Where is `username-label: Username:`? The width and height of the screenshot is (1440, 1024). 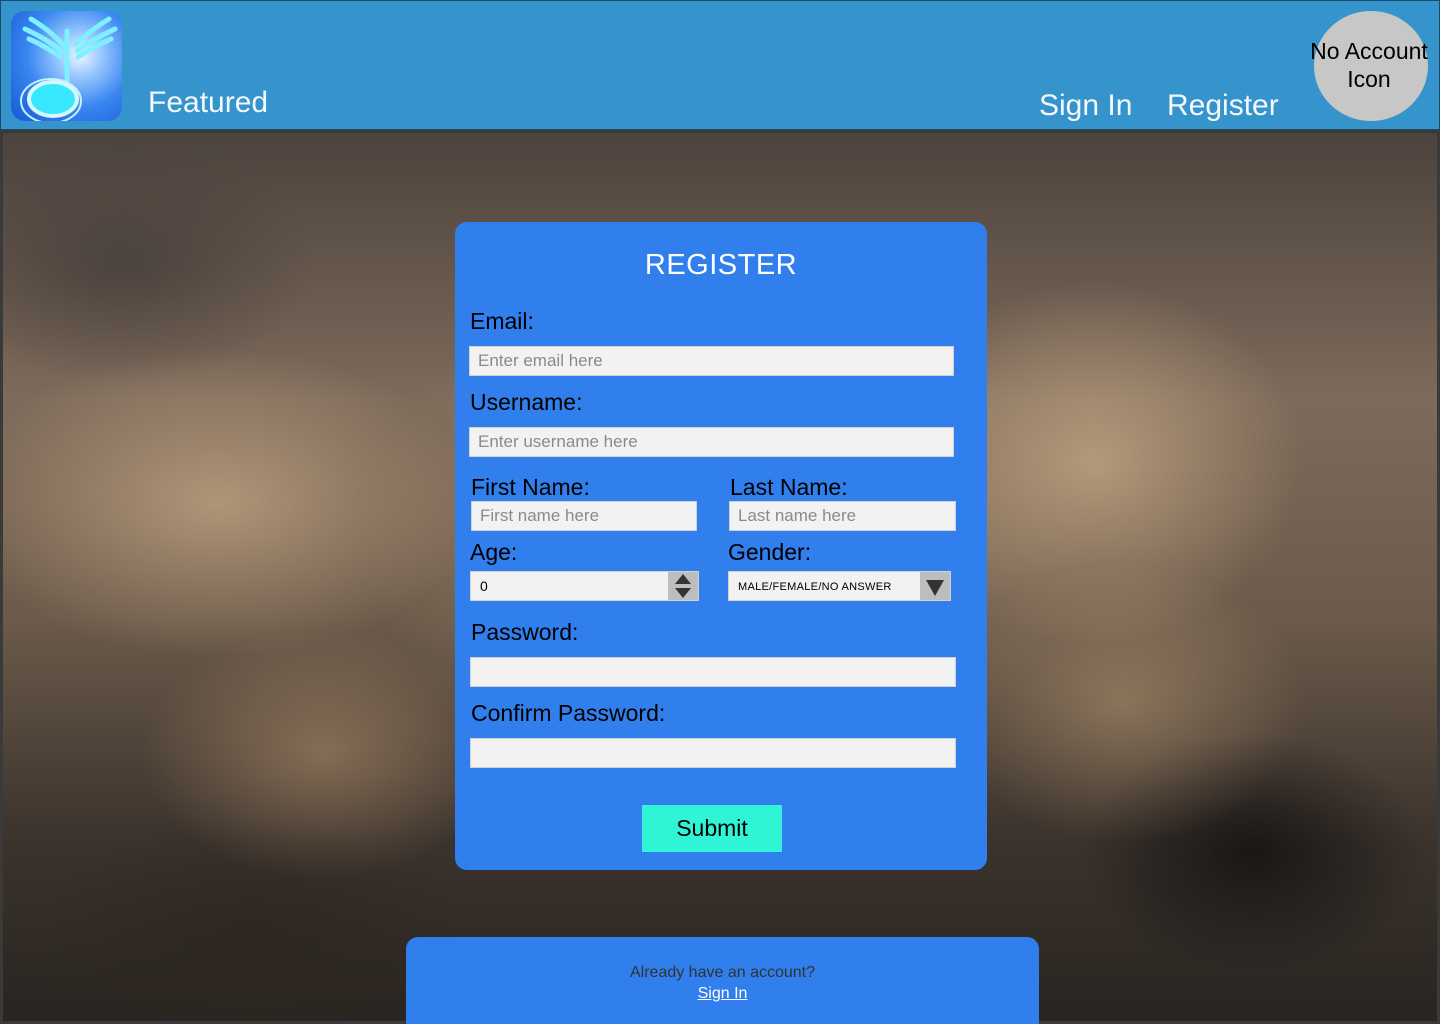
username-label: Username: is located at coordinates (526, 402).